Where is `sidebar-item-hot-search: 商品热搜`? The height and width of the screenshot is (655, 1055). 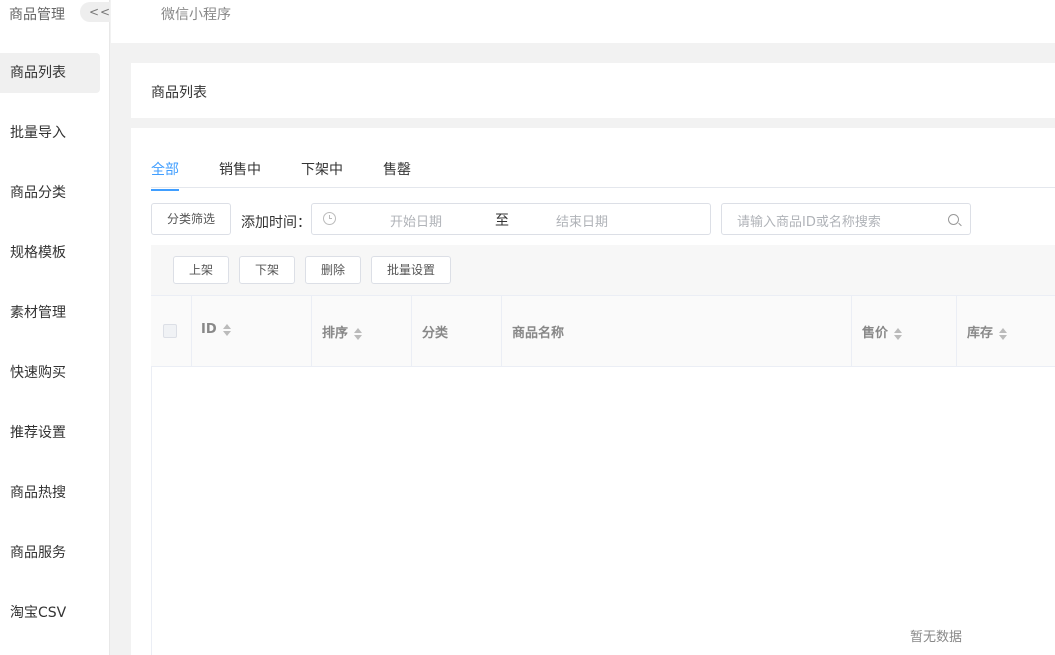
sidebar-item-hot-search: 商品热搜 is located at coordinates (50, 493).